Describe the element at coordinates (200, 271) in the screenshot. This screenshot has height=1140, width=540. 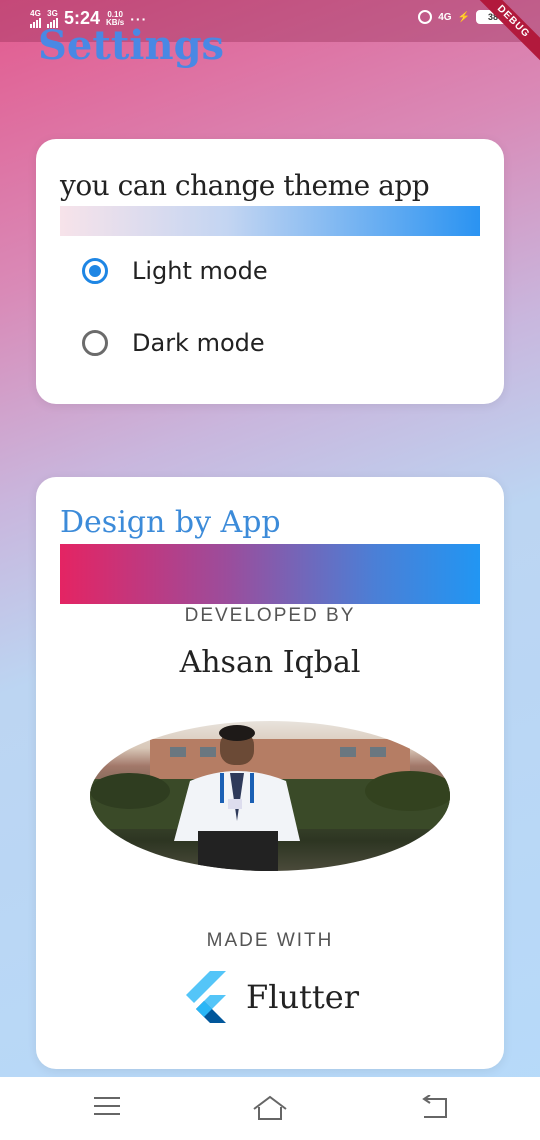
I see `light-mode-label: Light mode` at that location.